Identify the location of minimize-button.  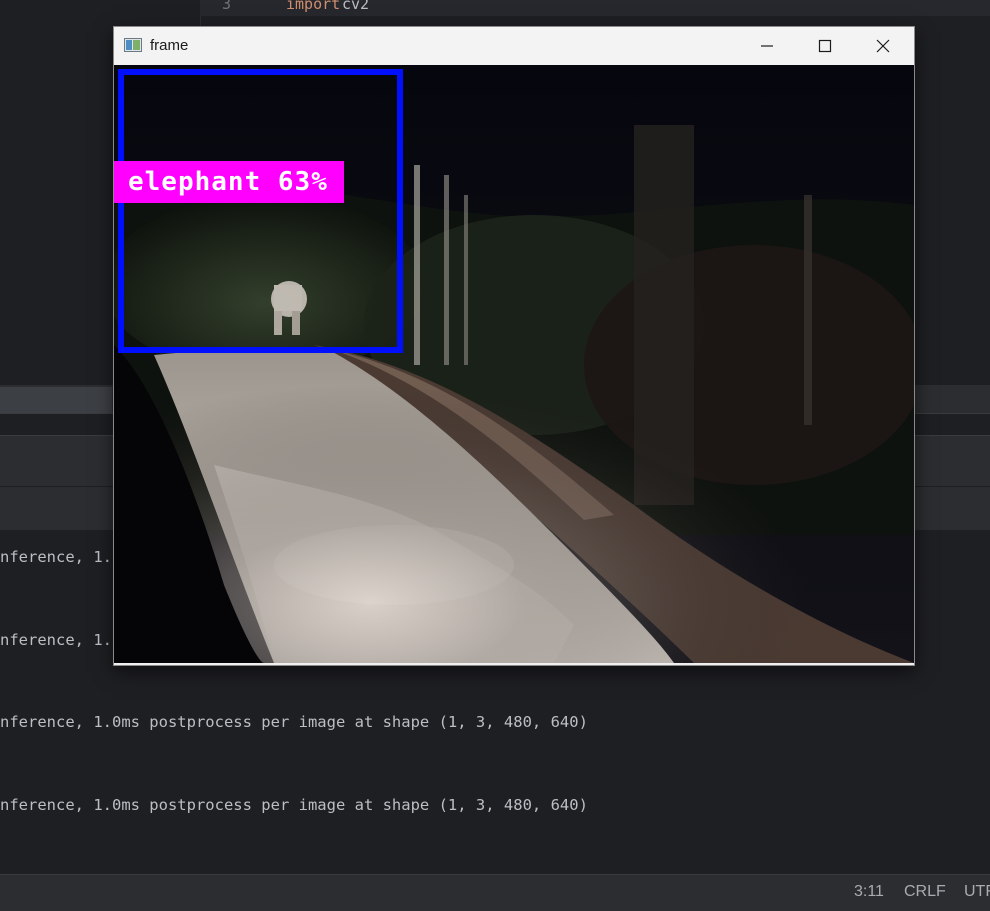
(767, 46).